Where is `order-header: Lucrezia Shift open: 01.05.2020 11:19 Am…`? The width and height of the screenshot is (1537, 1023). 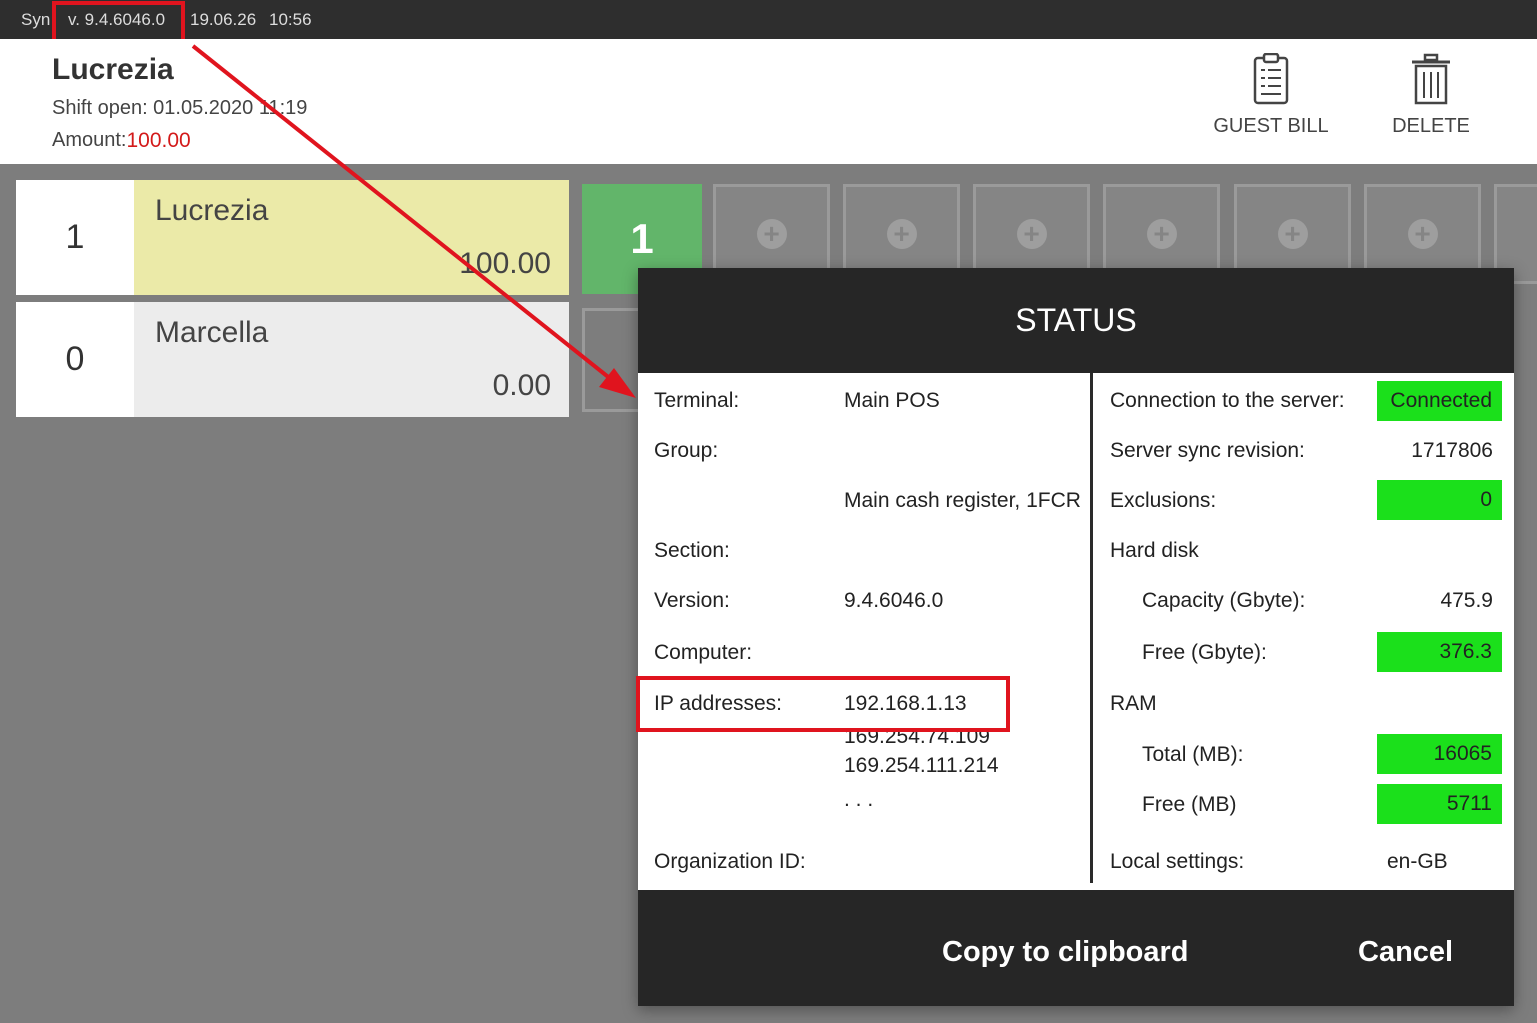
order-header: Lucrezia Shift open: 01.05.2020 11:19 Am… is located at coordinates (768, 101).